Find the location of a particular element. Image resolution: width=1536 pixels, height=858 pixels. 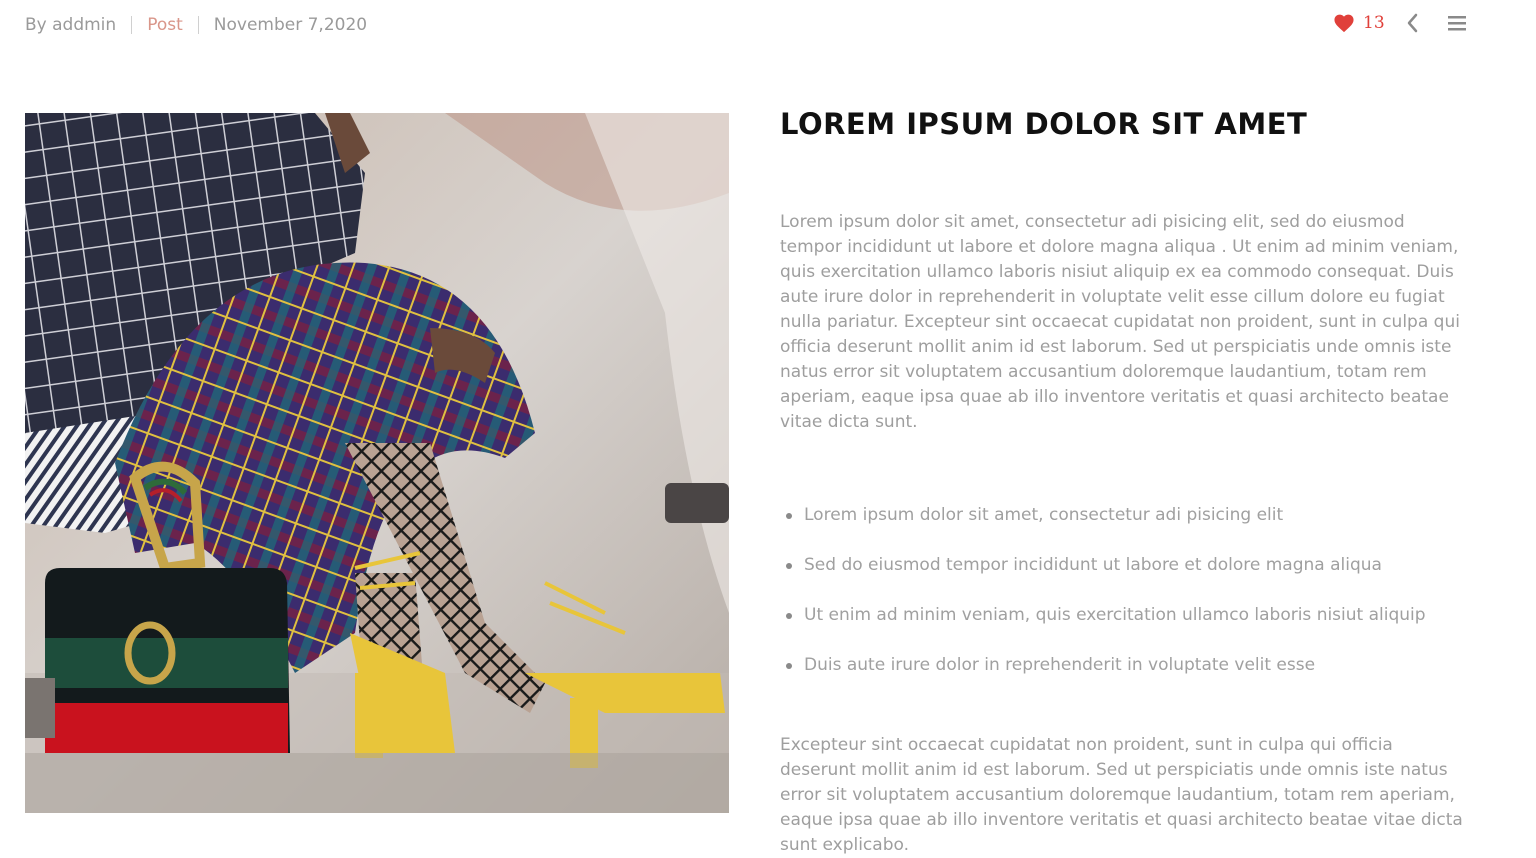

previous-post-button is located at coordinates (1412, 23).